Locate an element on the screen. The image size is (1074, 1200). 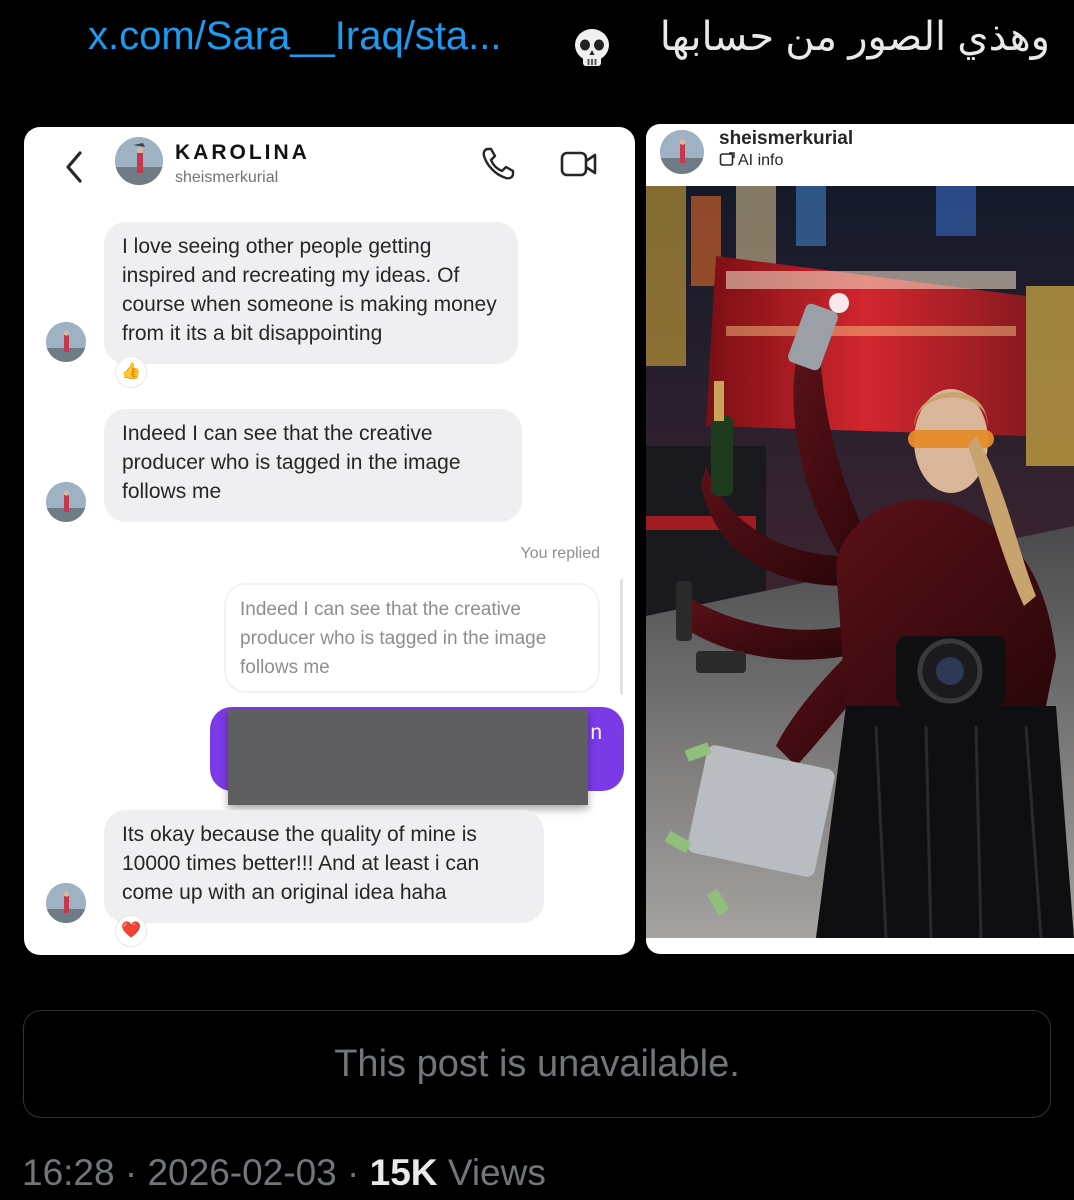
unavailable-text: This post is unavailable. is located at coordinates (537, 1064).